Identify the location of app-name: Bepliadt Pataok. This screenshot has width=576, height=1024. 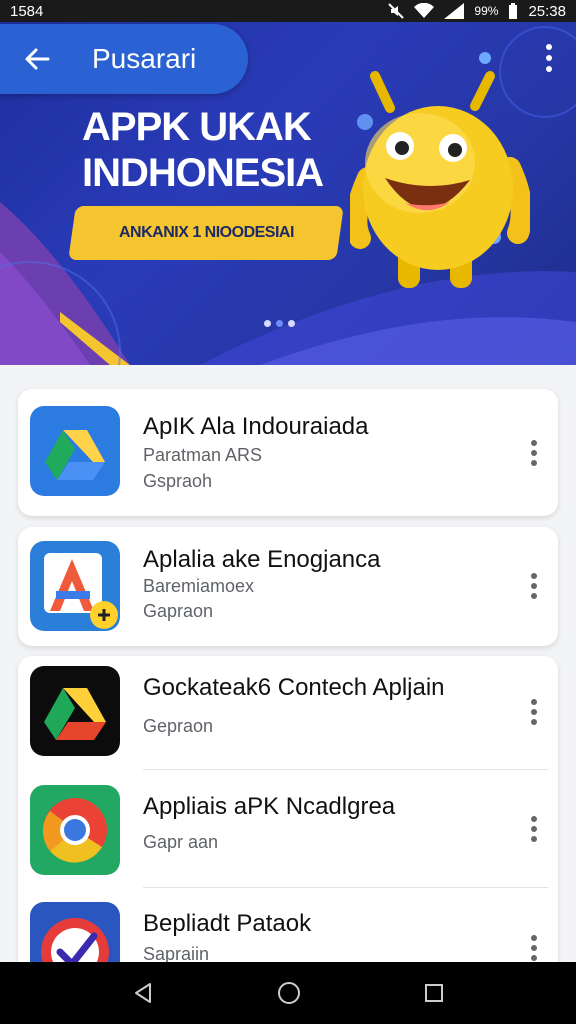
(227, 923).